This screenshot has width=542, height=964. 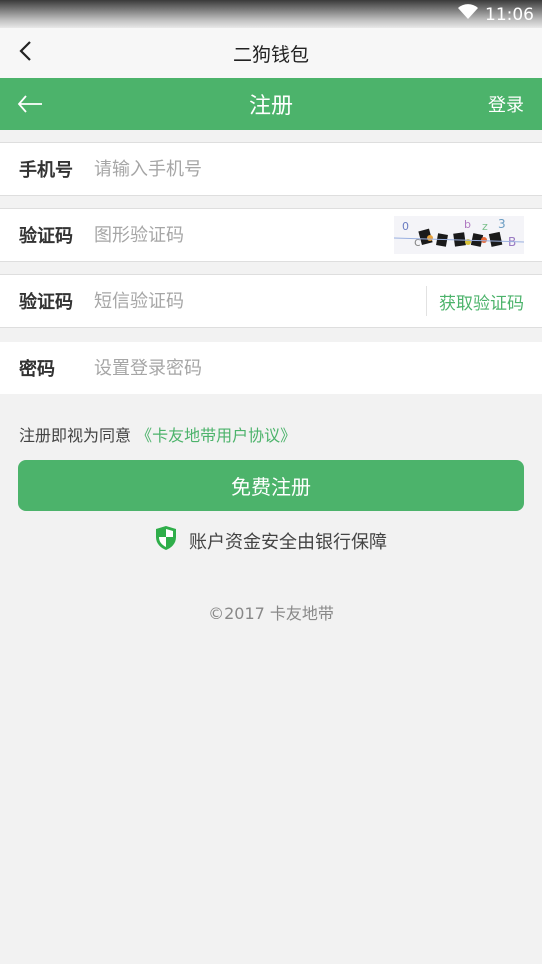 I want to click on security-text: 账户资金安全由银行保障, so click(x=288, y=542).